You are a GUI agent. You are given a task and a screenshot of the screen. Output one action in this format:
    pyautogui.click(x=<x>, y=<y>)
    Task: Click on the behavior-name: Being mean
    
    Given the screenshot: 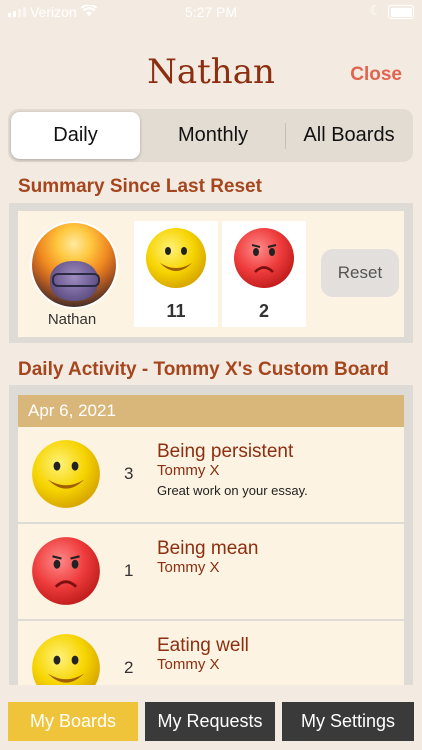 What is the action you would take?
    pyautogui.click(x=208, y=548)
    